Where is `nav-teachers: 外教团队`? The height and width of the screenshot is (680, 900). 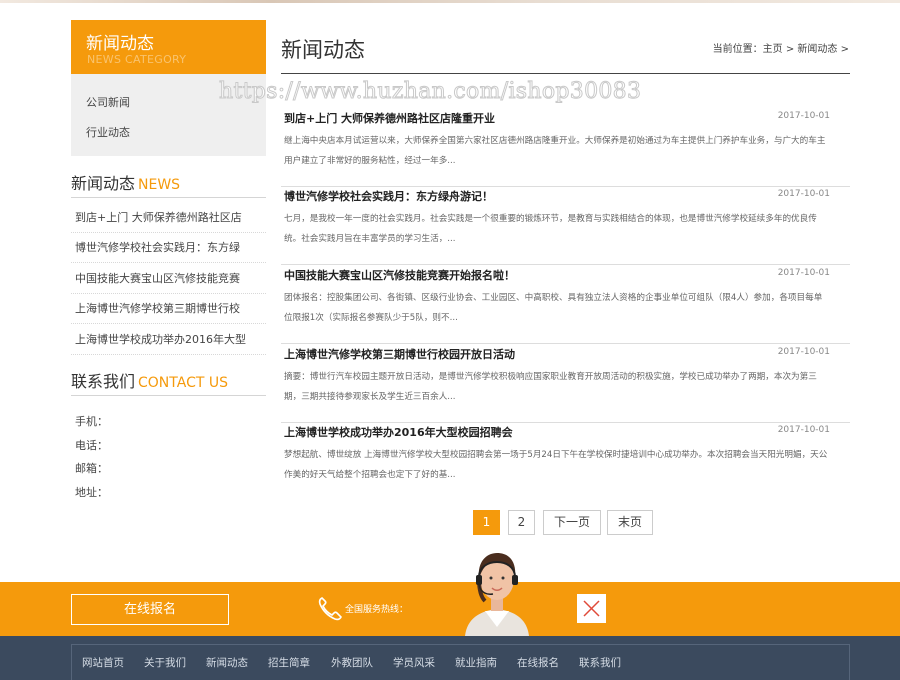 nav-teachers: 外教团队 is located at coordinates (352, 662).